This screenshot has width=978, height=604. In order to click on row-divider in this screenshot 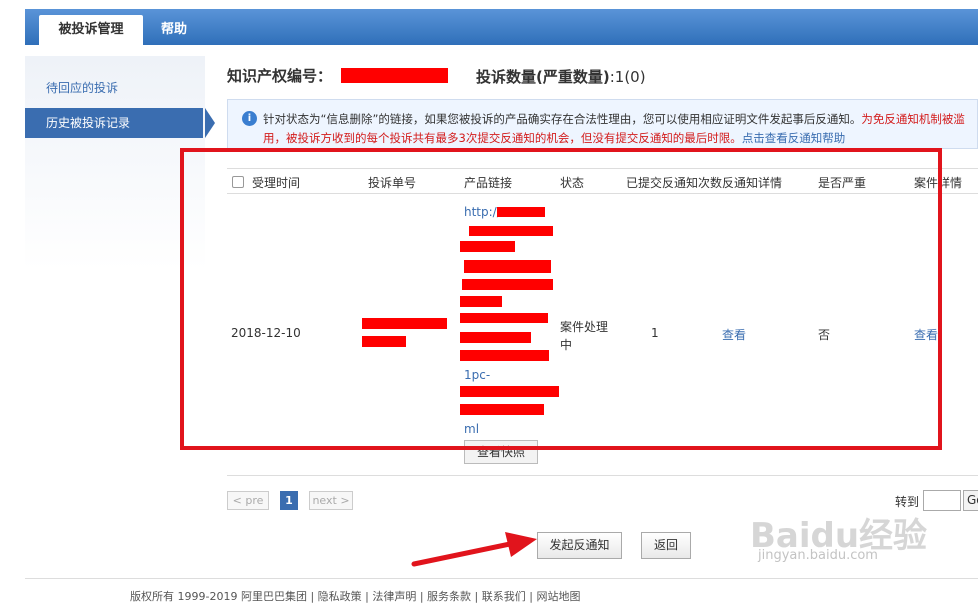, I will do `click(602, 475)`.